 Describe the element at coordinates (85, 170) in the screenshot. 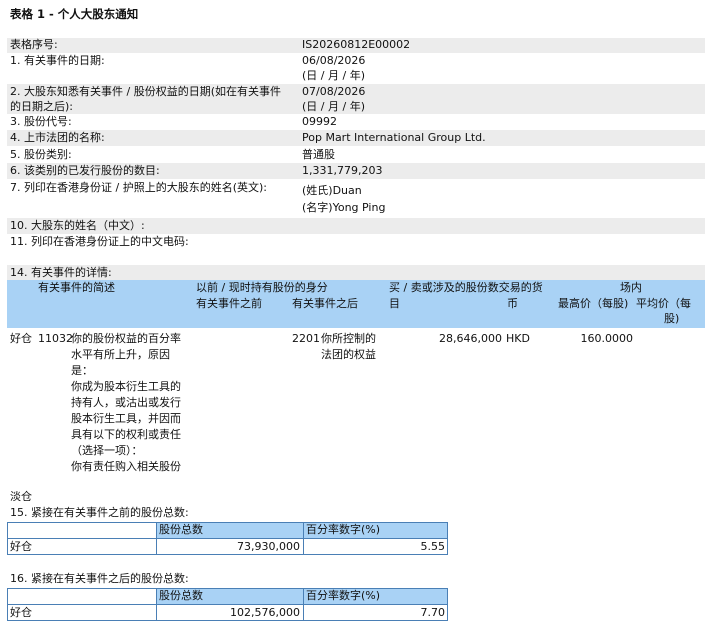

I see `issued-shares-label: 6. 该类别的已发行股份的数目:` at that location.